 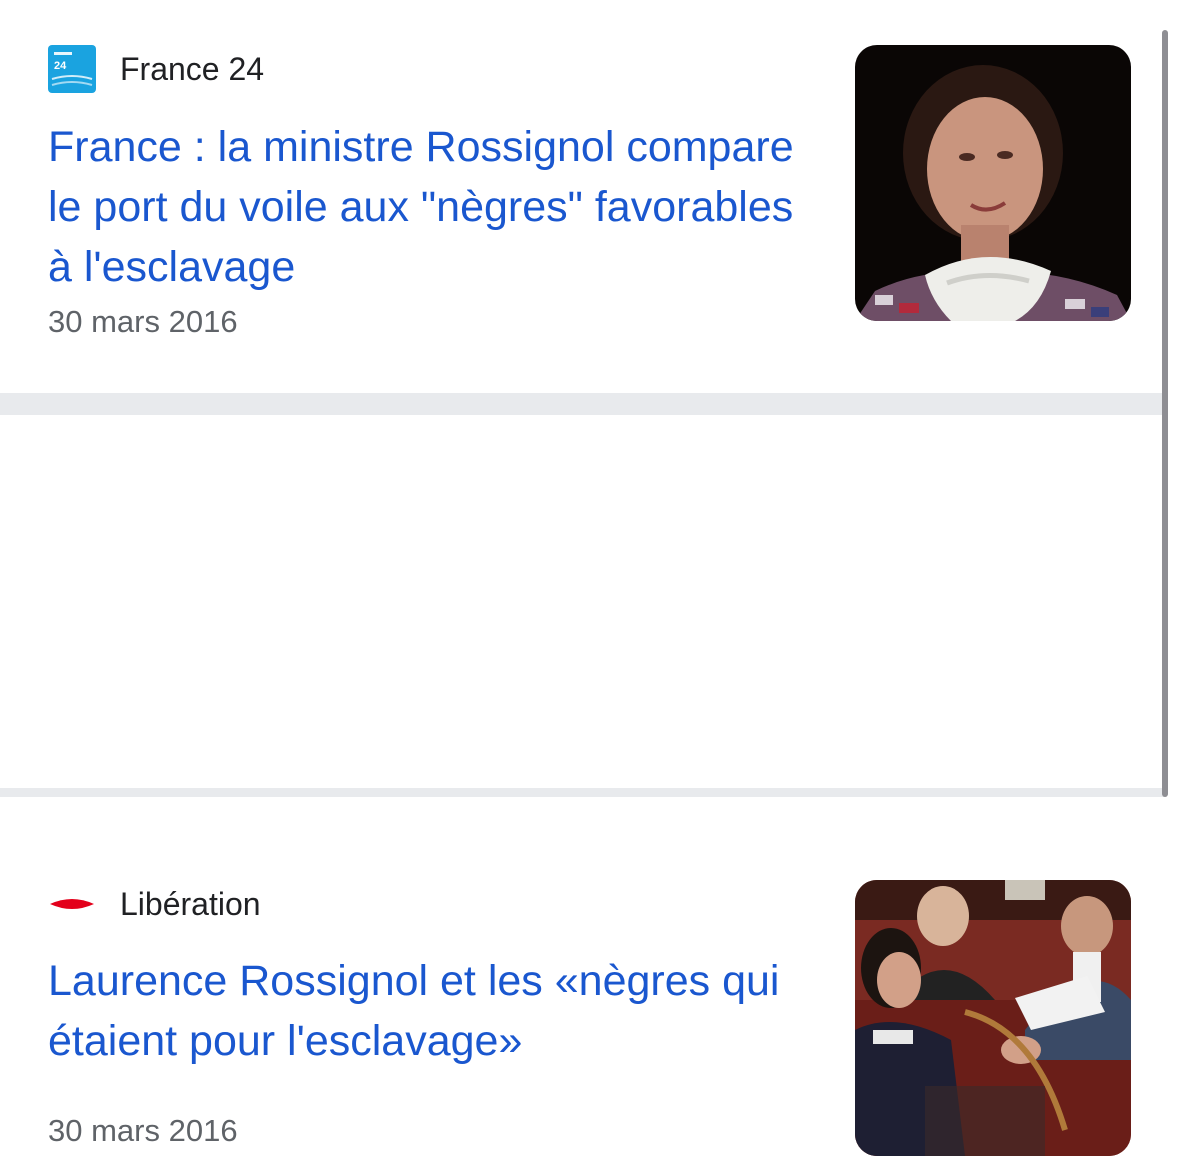 I want to click on source-row: Libération, so click(x=154, y=904).